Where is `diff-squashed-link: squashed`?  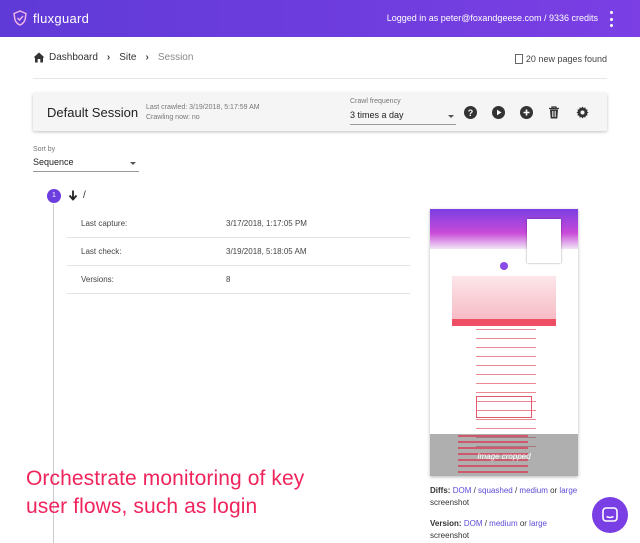
diff-squashed-link: squashed is located at coordinates (495, 490).